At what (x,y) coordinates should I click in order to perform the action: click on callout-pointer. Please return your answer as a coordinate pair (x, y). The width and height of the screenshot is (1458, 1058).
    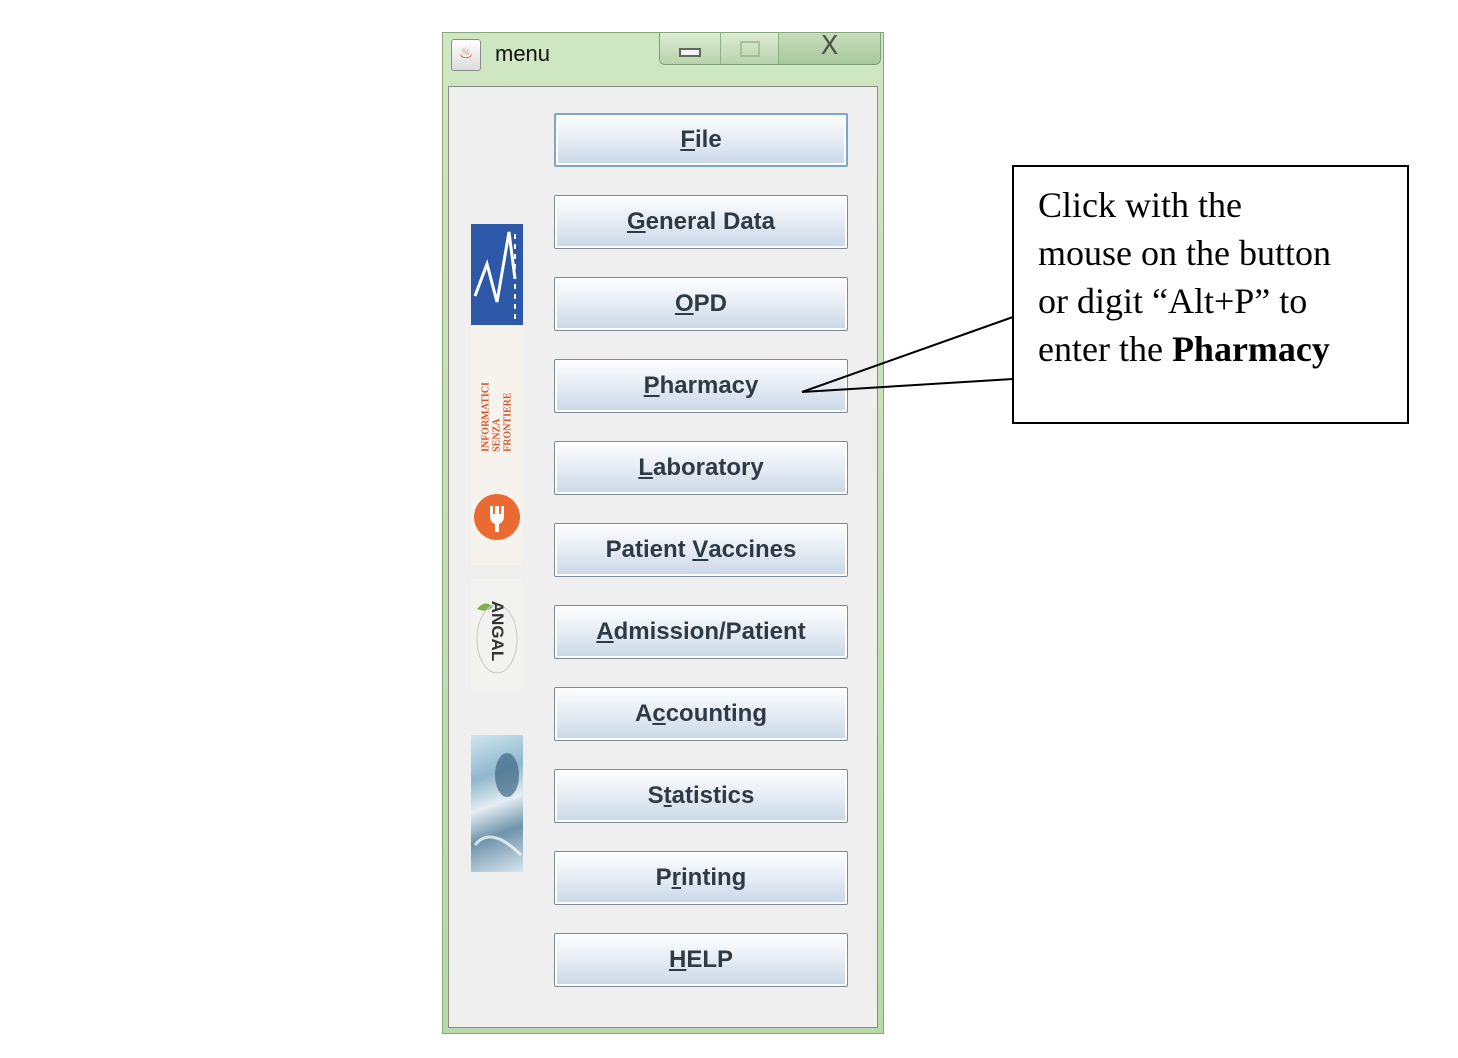
    Looking at the image, I should click on (908, 354).